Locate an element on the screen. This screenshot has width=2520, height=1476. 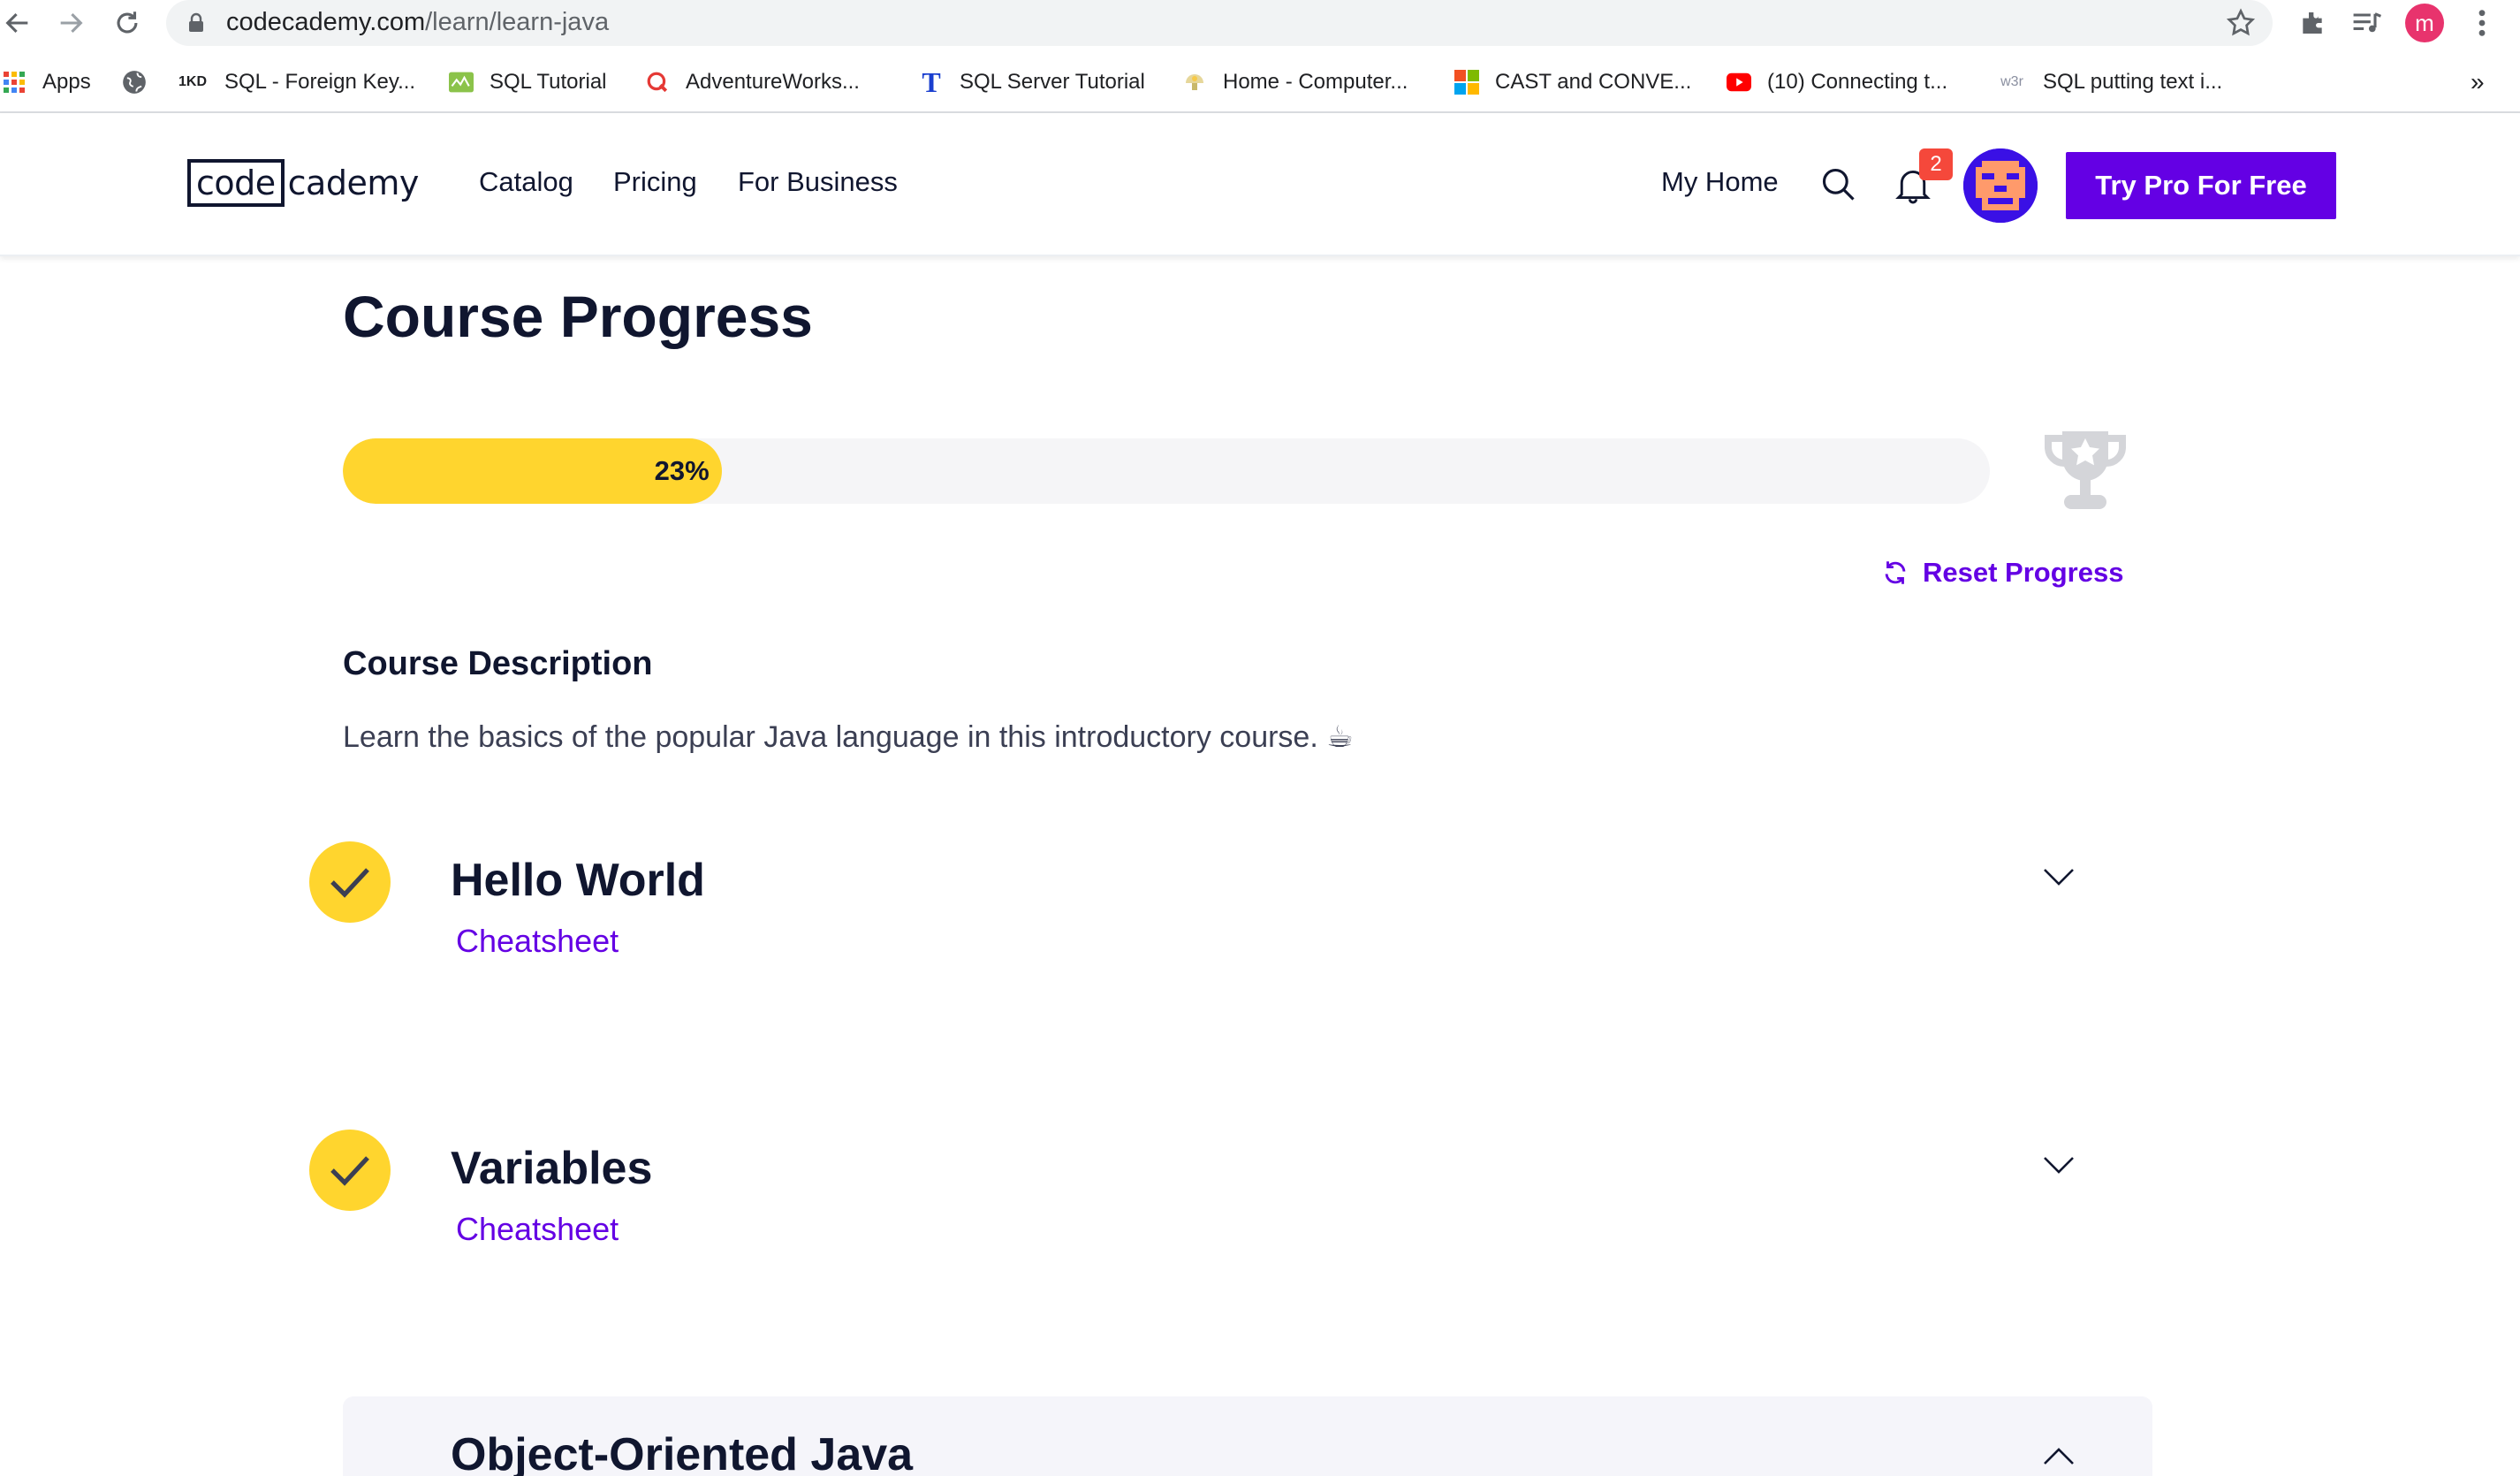
bookmark-favicon: T is located at coordinates (931, 81).